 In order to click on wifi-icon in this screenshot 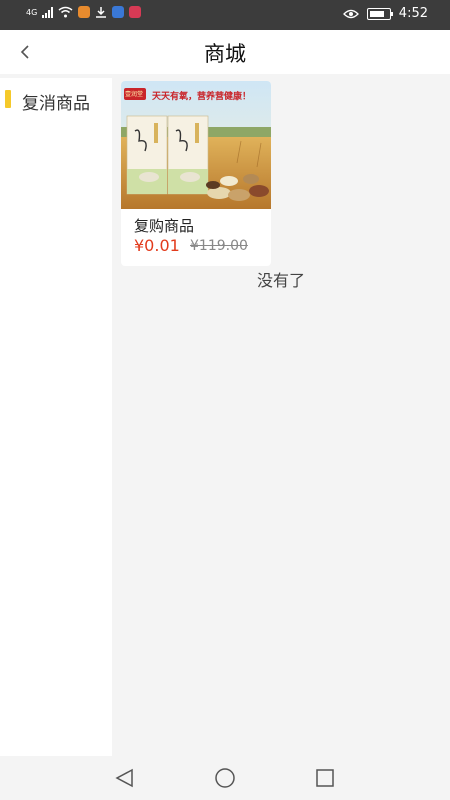, I will do `click(65, 12)`.